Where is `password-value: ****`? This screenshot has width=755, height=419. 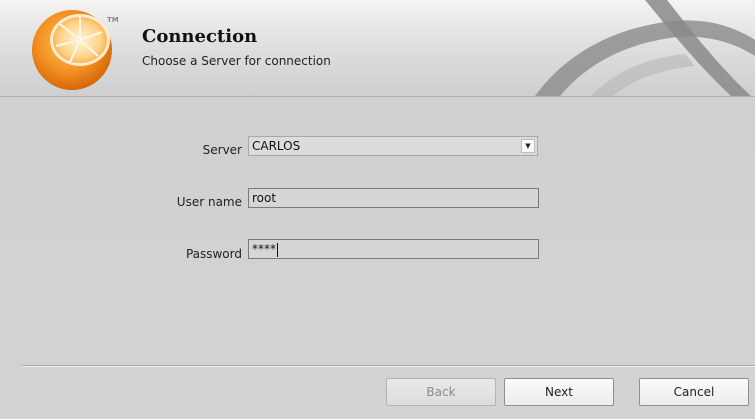
password-value: **** is located at coordinates (264, 249).